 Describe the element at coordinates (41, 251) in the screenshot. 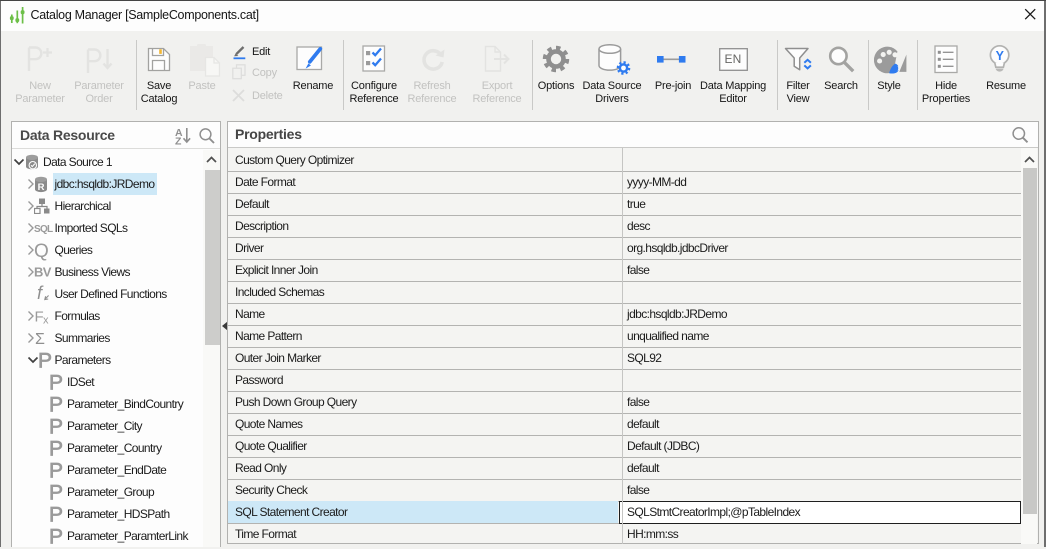

I see `svg-text: Q` at that location.